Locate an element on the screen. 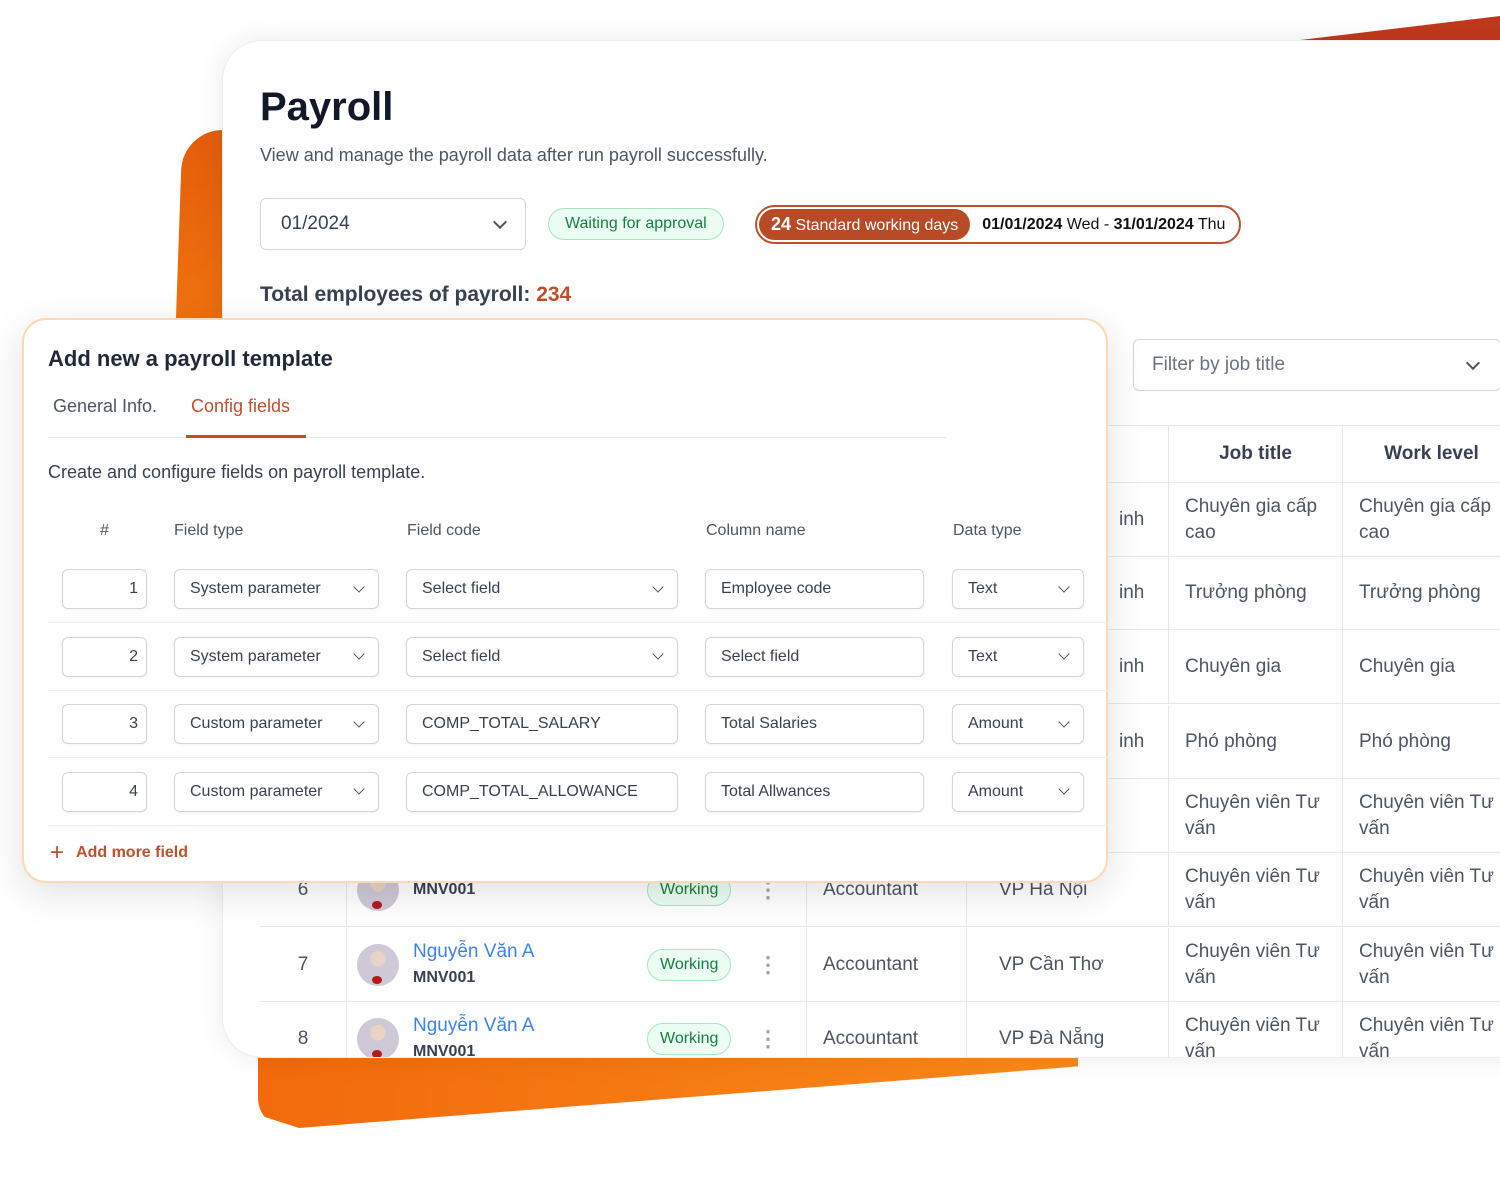 The height and width of the screenshot is (1200, 1500). header-job-title: Job title is located at coordinates (1255, 454).